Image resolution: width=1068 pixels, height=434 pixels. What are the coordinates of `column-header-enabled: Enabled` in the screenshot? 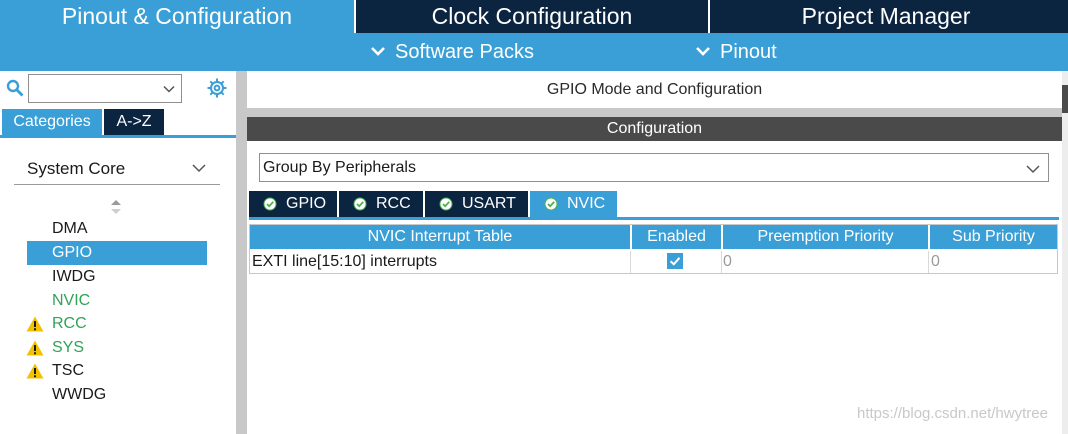 It's located at (676, 237).